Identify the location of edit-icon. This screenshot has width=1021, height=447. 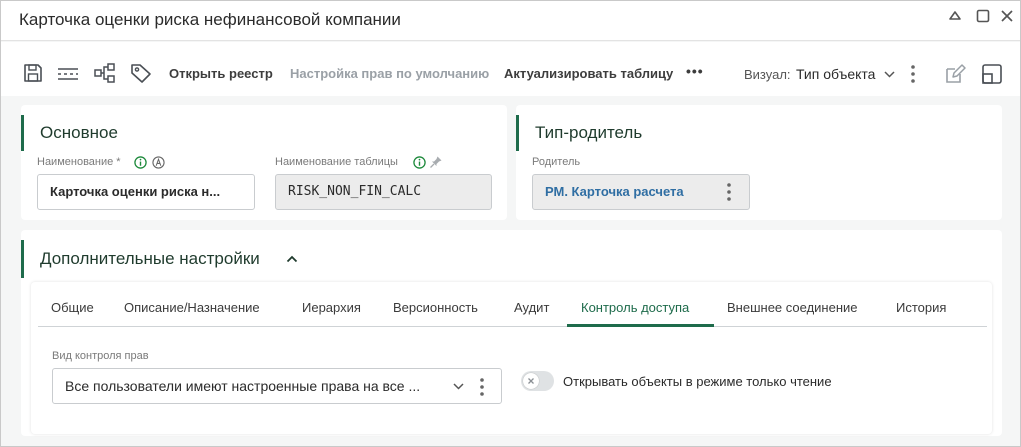
(955, 74).